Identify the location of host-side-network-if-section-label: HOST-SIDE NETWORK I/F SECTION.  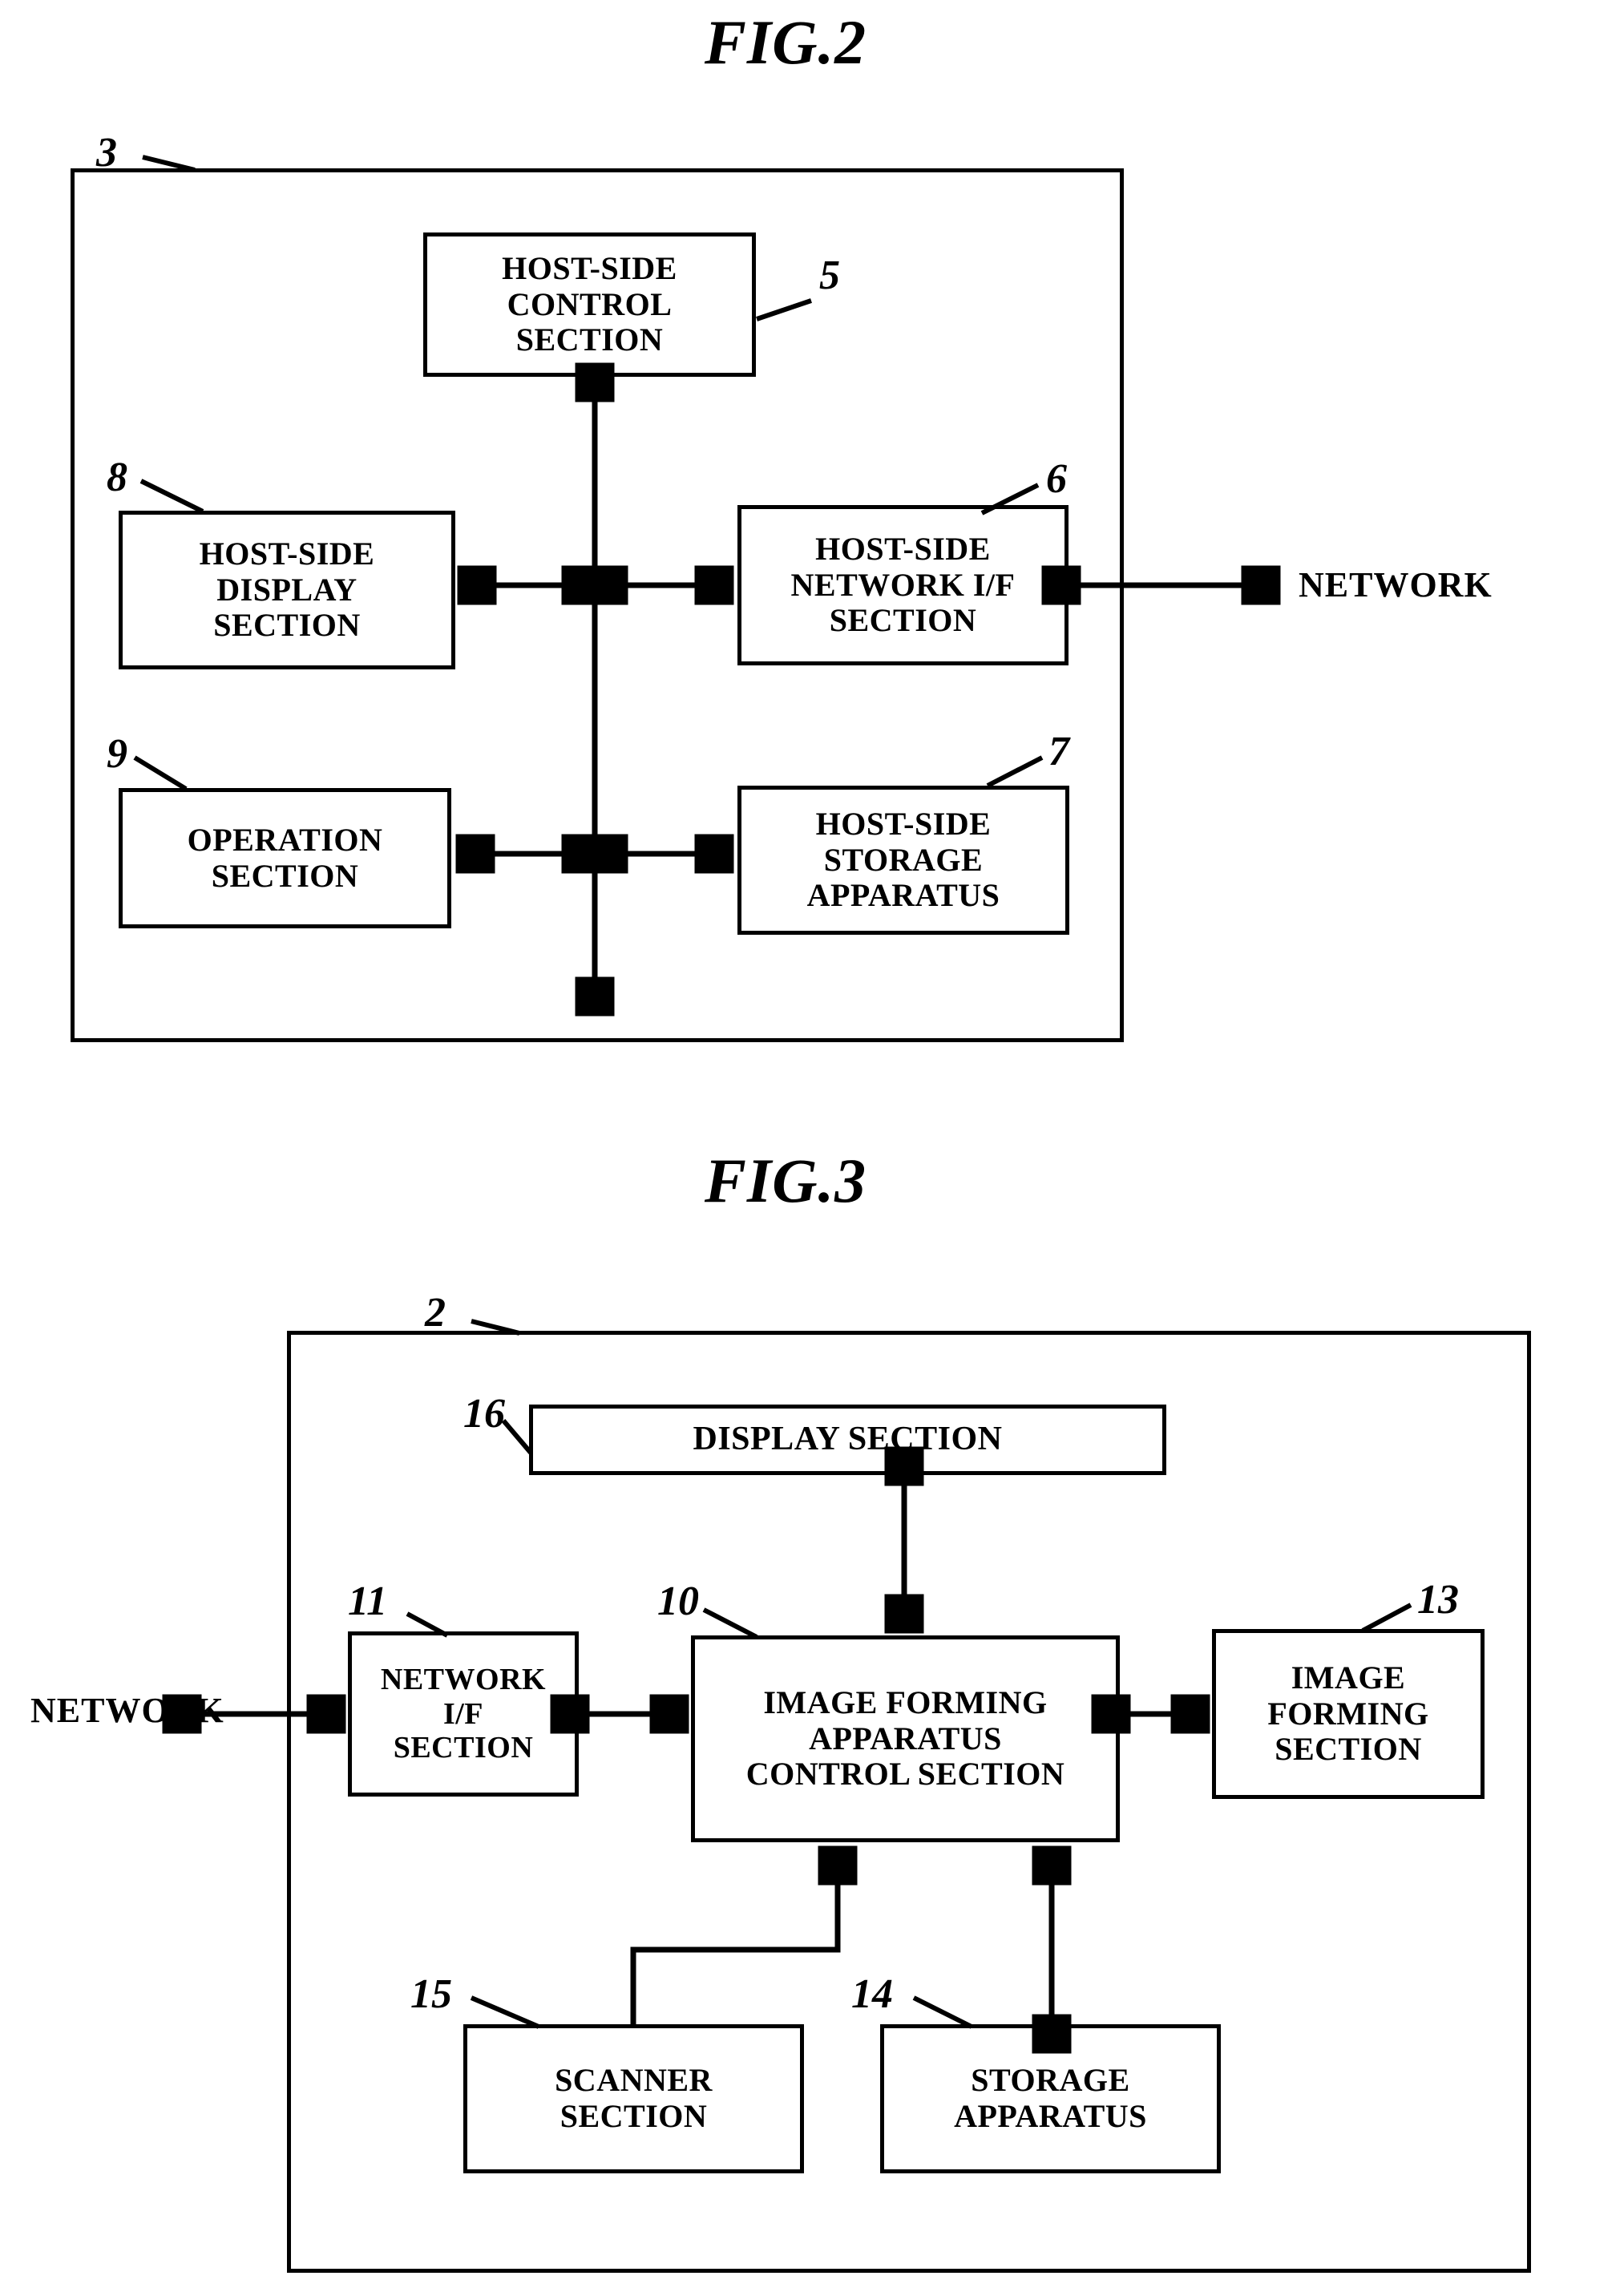
(903, 584).